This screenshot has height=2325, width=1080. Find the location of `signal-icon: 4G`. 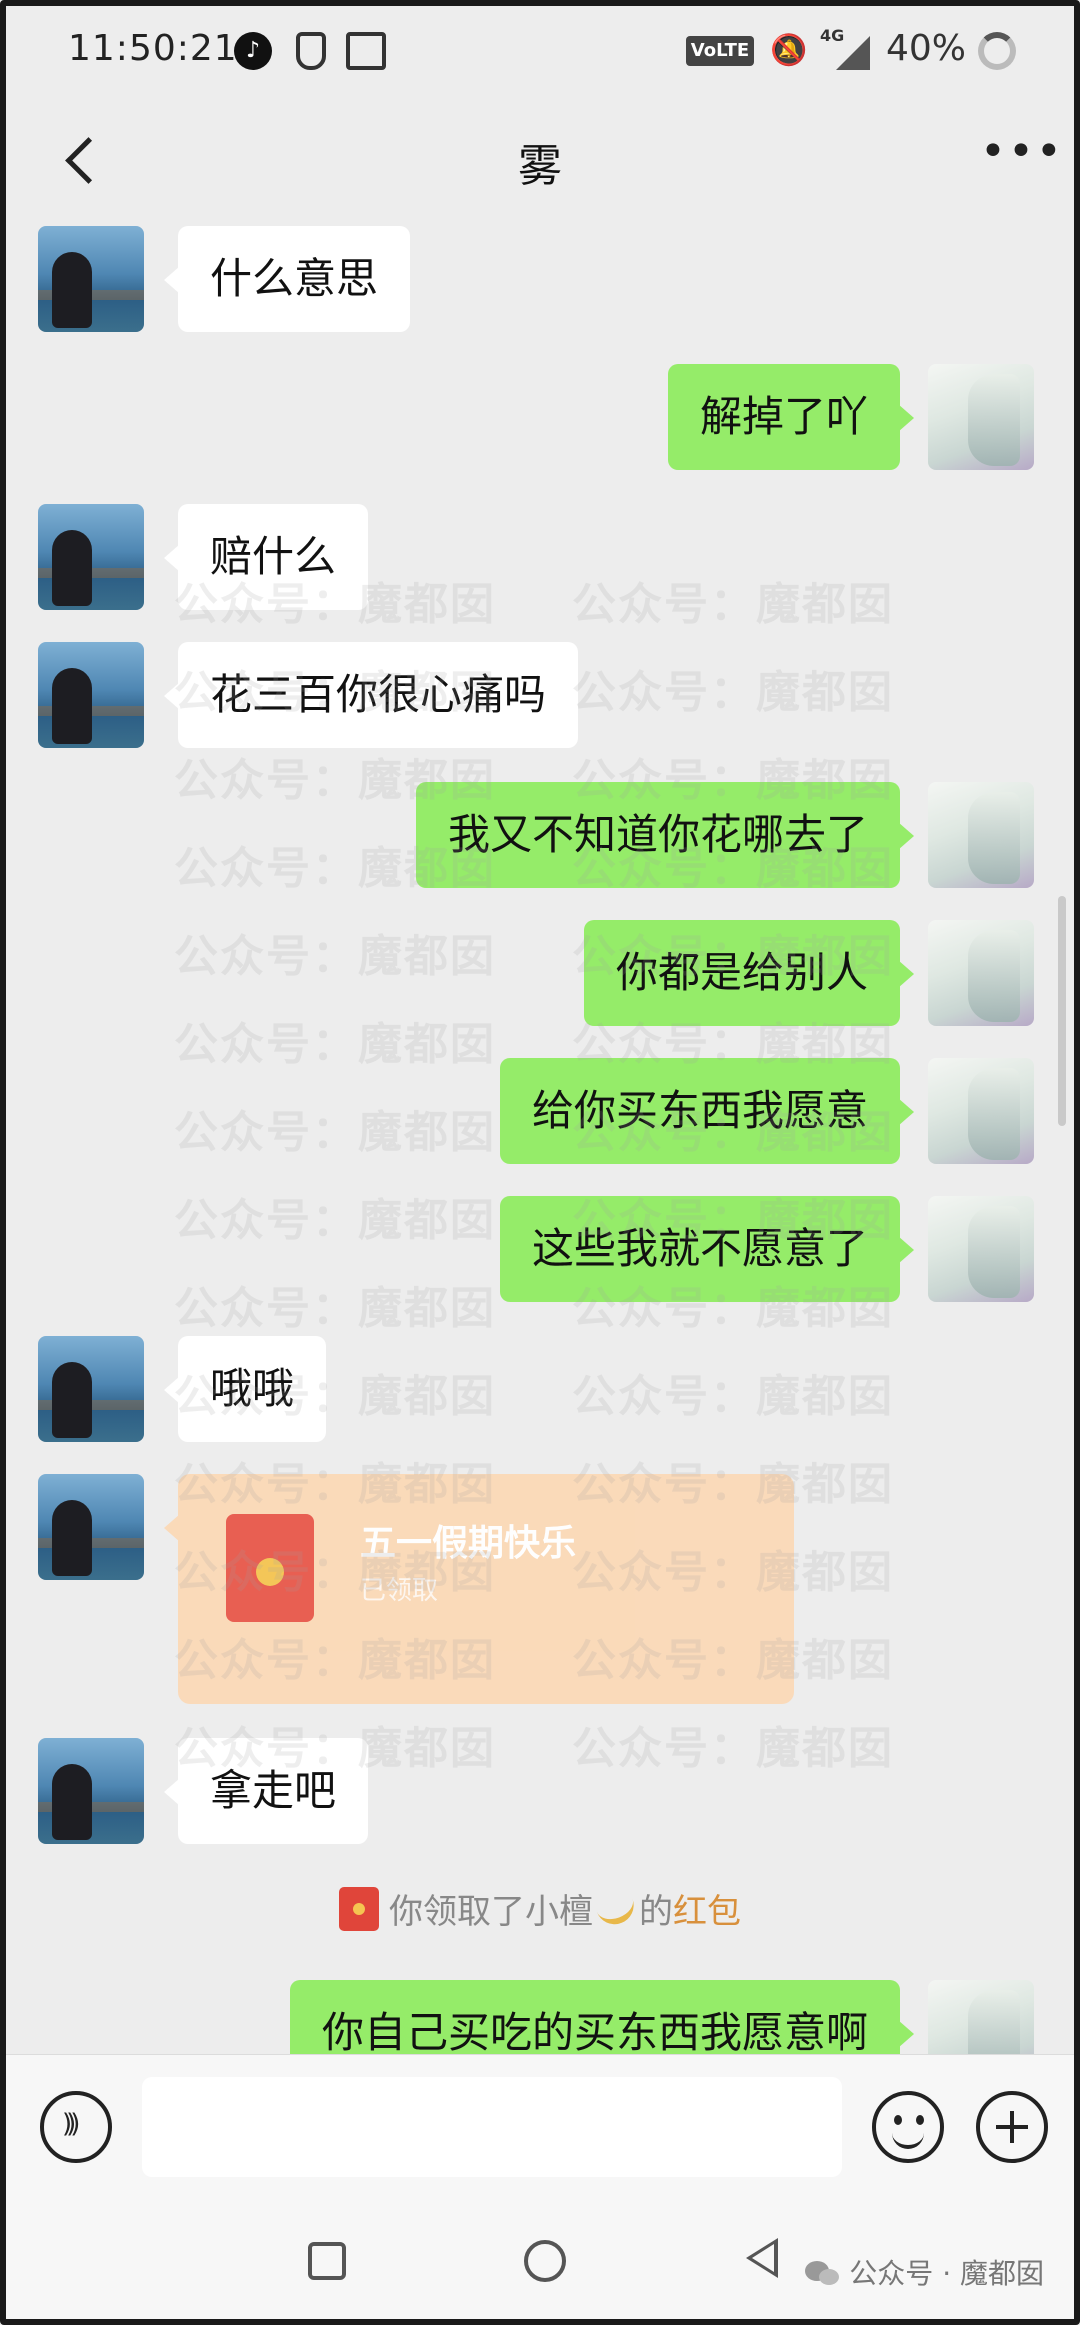

signal-icon: 4G is located at coordinates (845, 48).